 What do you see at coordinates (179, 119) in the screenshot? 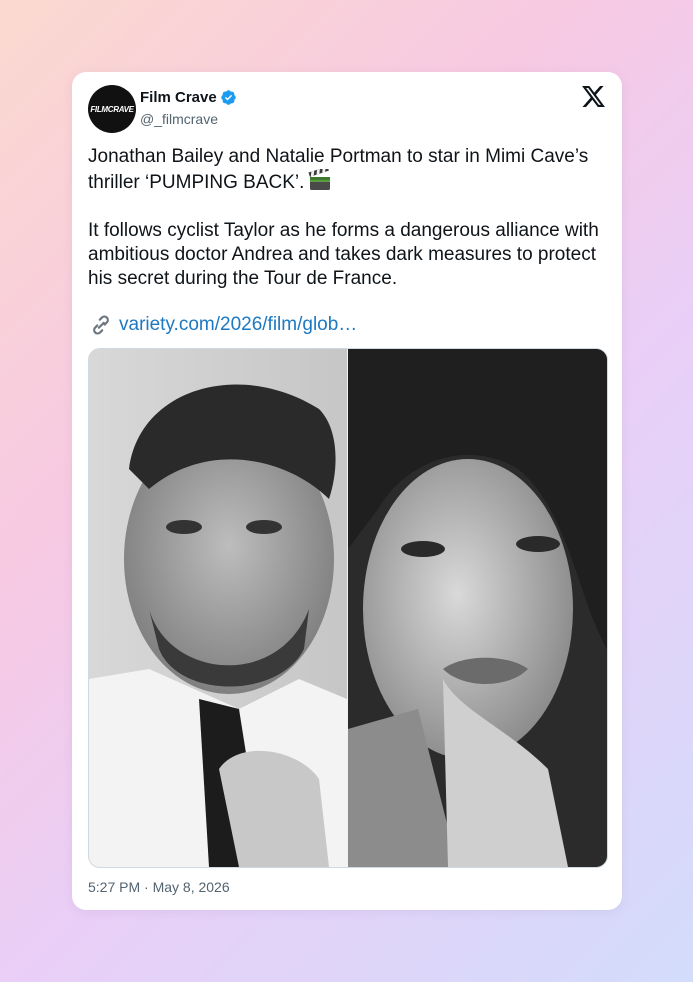
I see `author-handle: @_filmcrave` at bounding box center [179, 119].